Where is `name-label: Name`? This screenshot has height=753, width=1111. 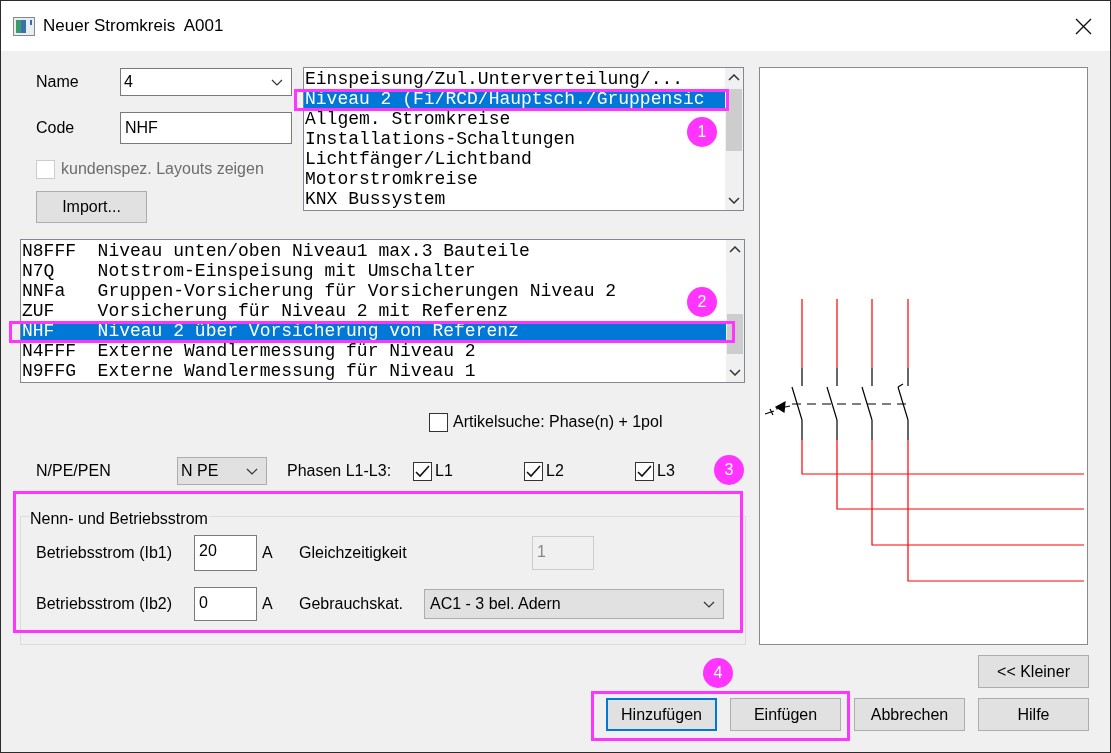 name-label: Name is located at coordinates (58, 82).